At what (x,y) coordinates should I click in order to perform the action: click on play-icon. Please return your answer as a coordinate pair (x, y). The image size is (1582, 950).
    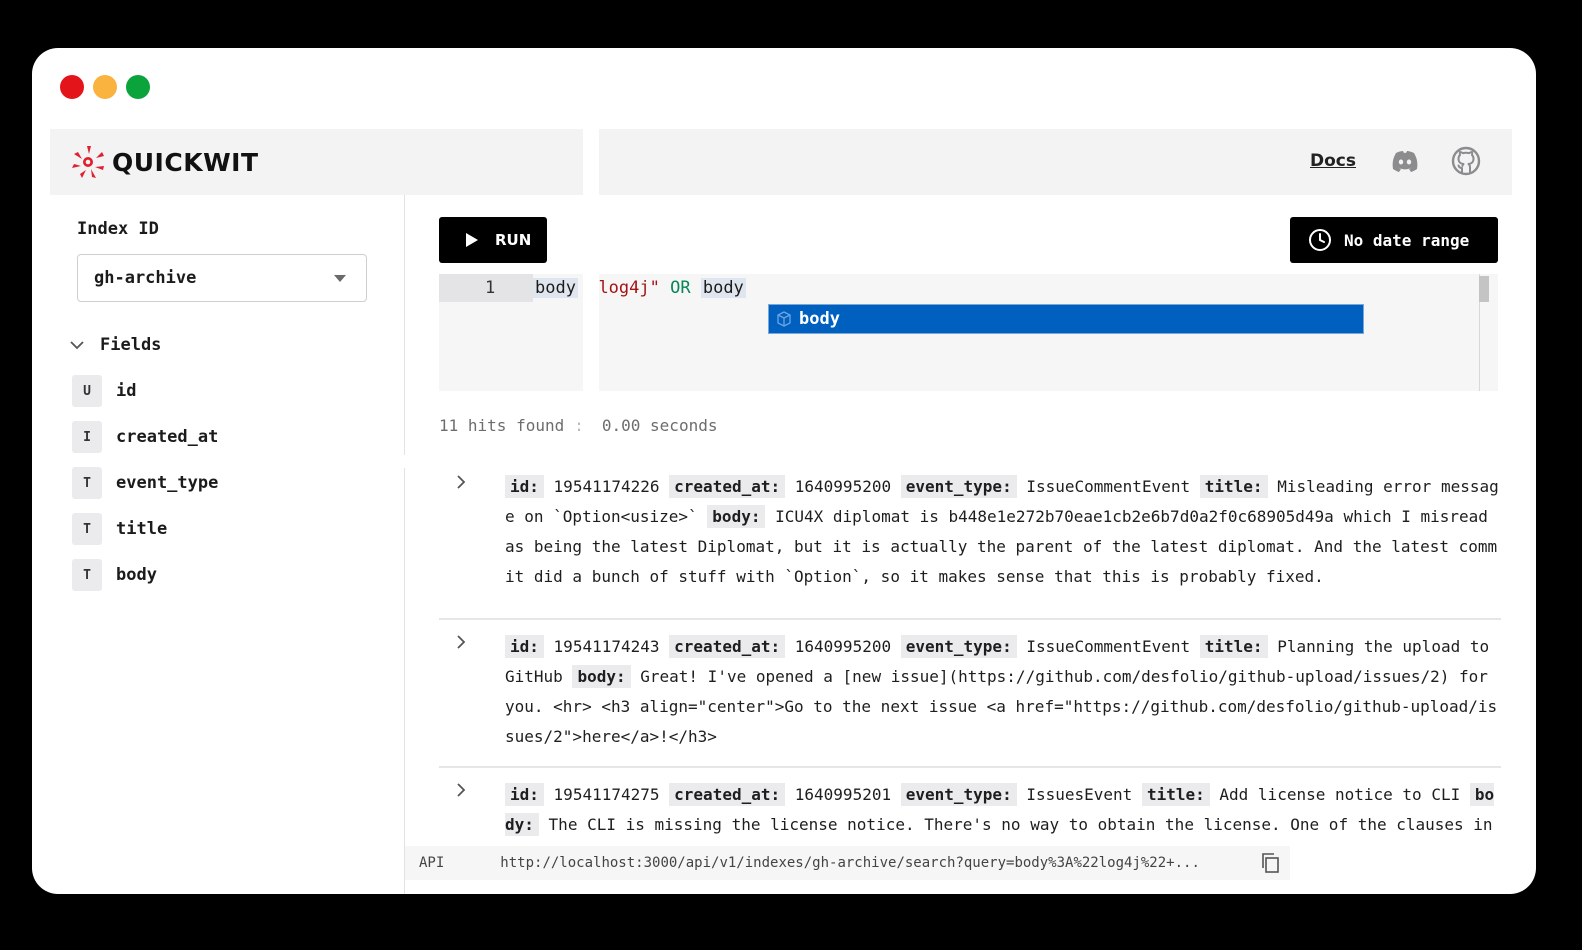
    Looking at the image, I should click on (472, 240).